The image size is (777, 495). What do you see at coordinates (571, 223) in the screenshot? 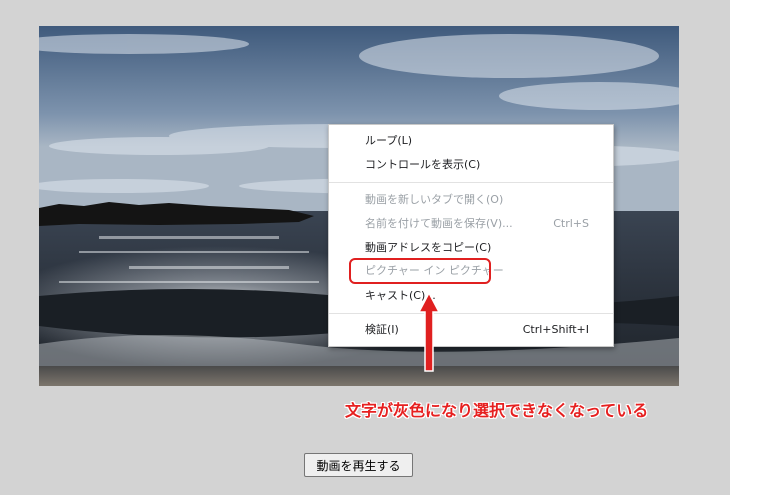
I see `menu-item-shortcut: Ctrl+S` at bounding box center [571, 223].